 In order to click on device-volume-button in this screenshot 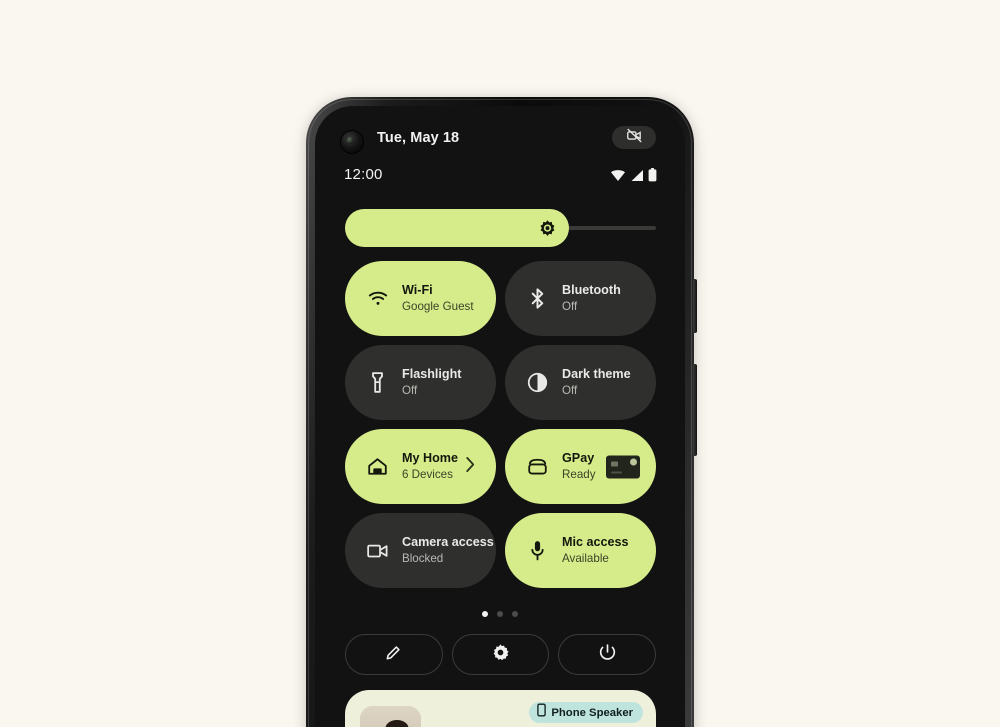, I will do `click(695, 410)`.